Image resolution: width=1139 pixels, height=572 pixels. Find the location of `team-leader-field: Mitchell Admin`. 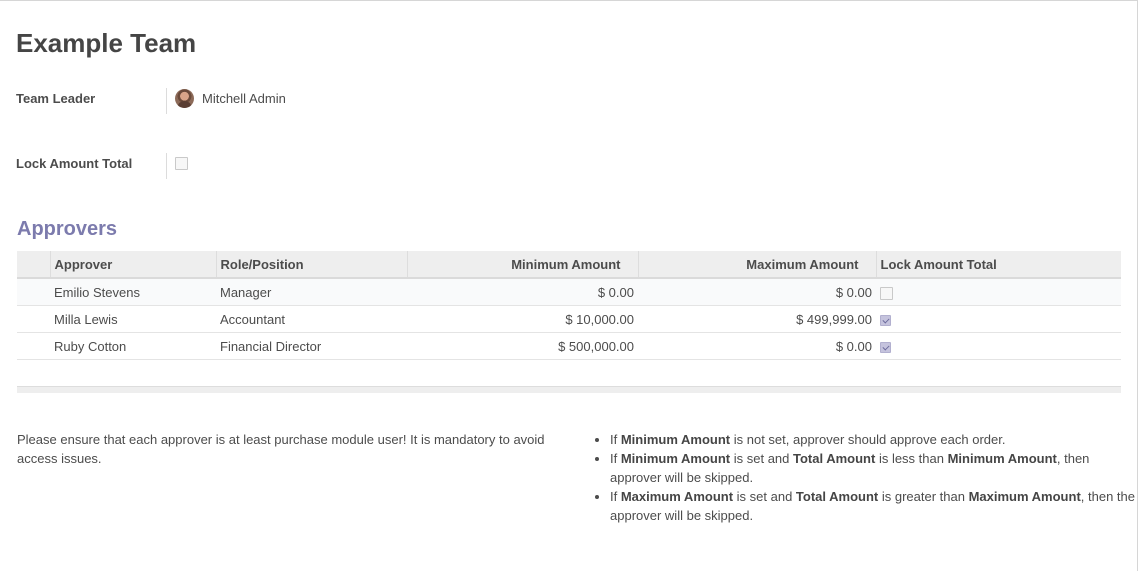

team-leader-field: Mitchell Admin is located at coordinates (230, 98).